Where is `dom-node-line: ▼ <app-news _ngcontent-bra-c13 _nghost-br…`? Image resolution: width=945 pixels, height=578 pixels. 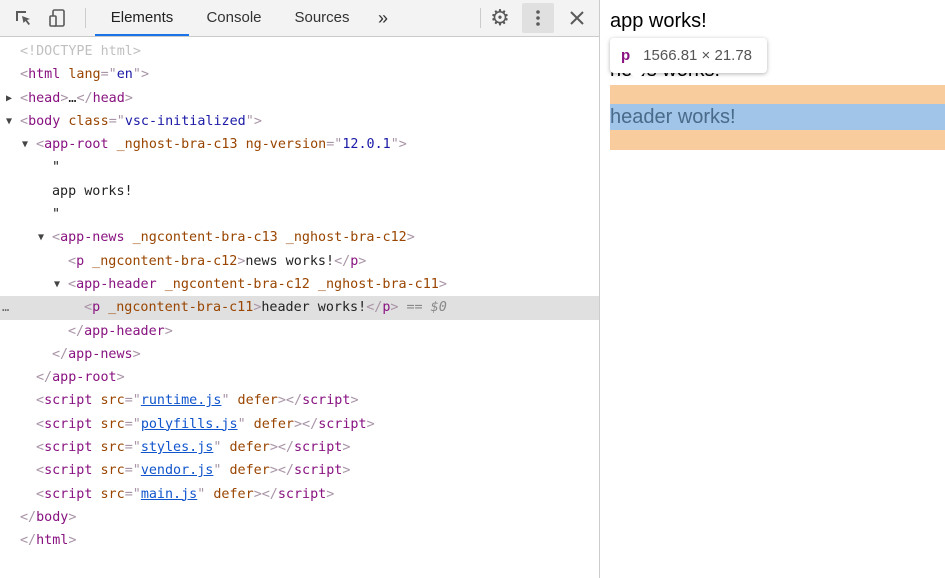 dom-node-line: ▼ <app-news _ngcontent-bra-c13 _nghost-br… is located at coordinates (299, 237).